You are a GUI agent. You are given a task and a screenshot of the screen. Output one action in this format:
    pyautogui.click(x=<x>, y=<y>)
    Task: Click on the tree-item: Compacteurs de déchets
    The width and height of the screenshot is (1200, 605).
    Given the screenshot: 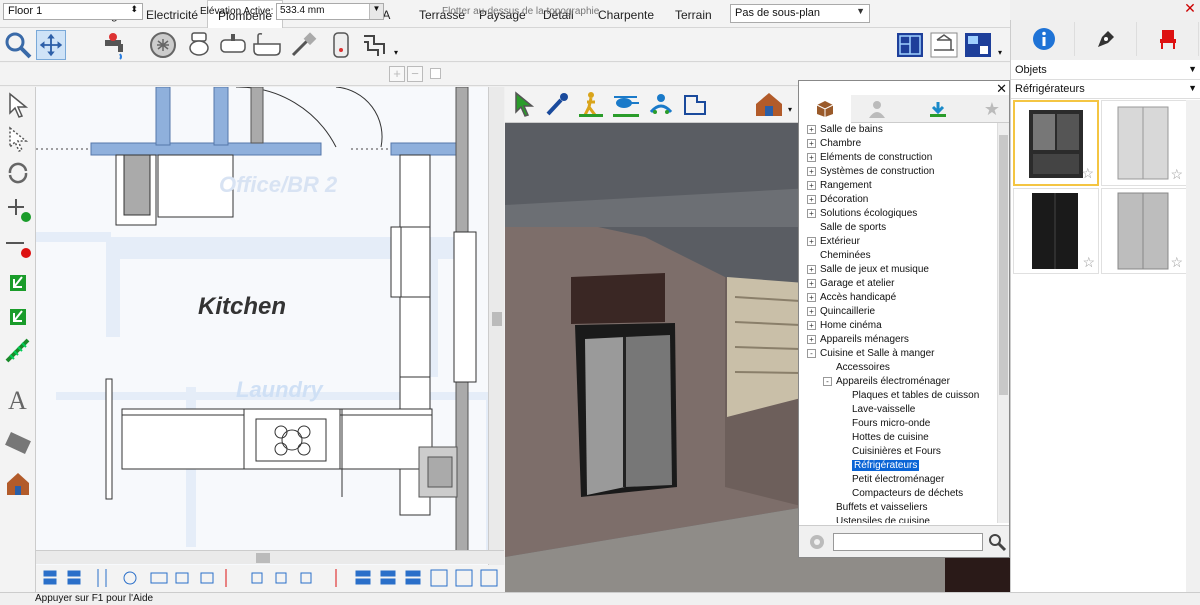 What is the action you would take?
    pyautogui.click(x=901, y=494)
    